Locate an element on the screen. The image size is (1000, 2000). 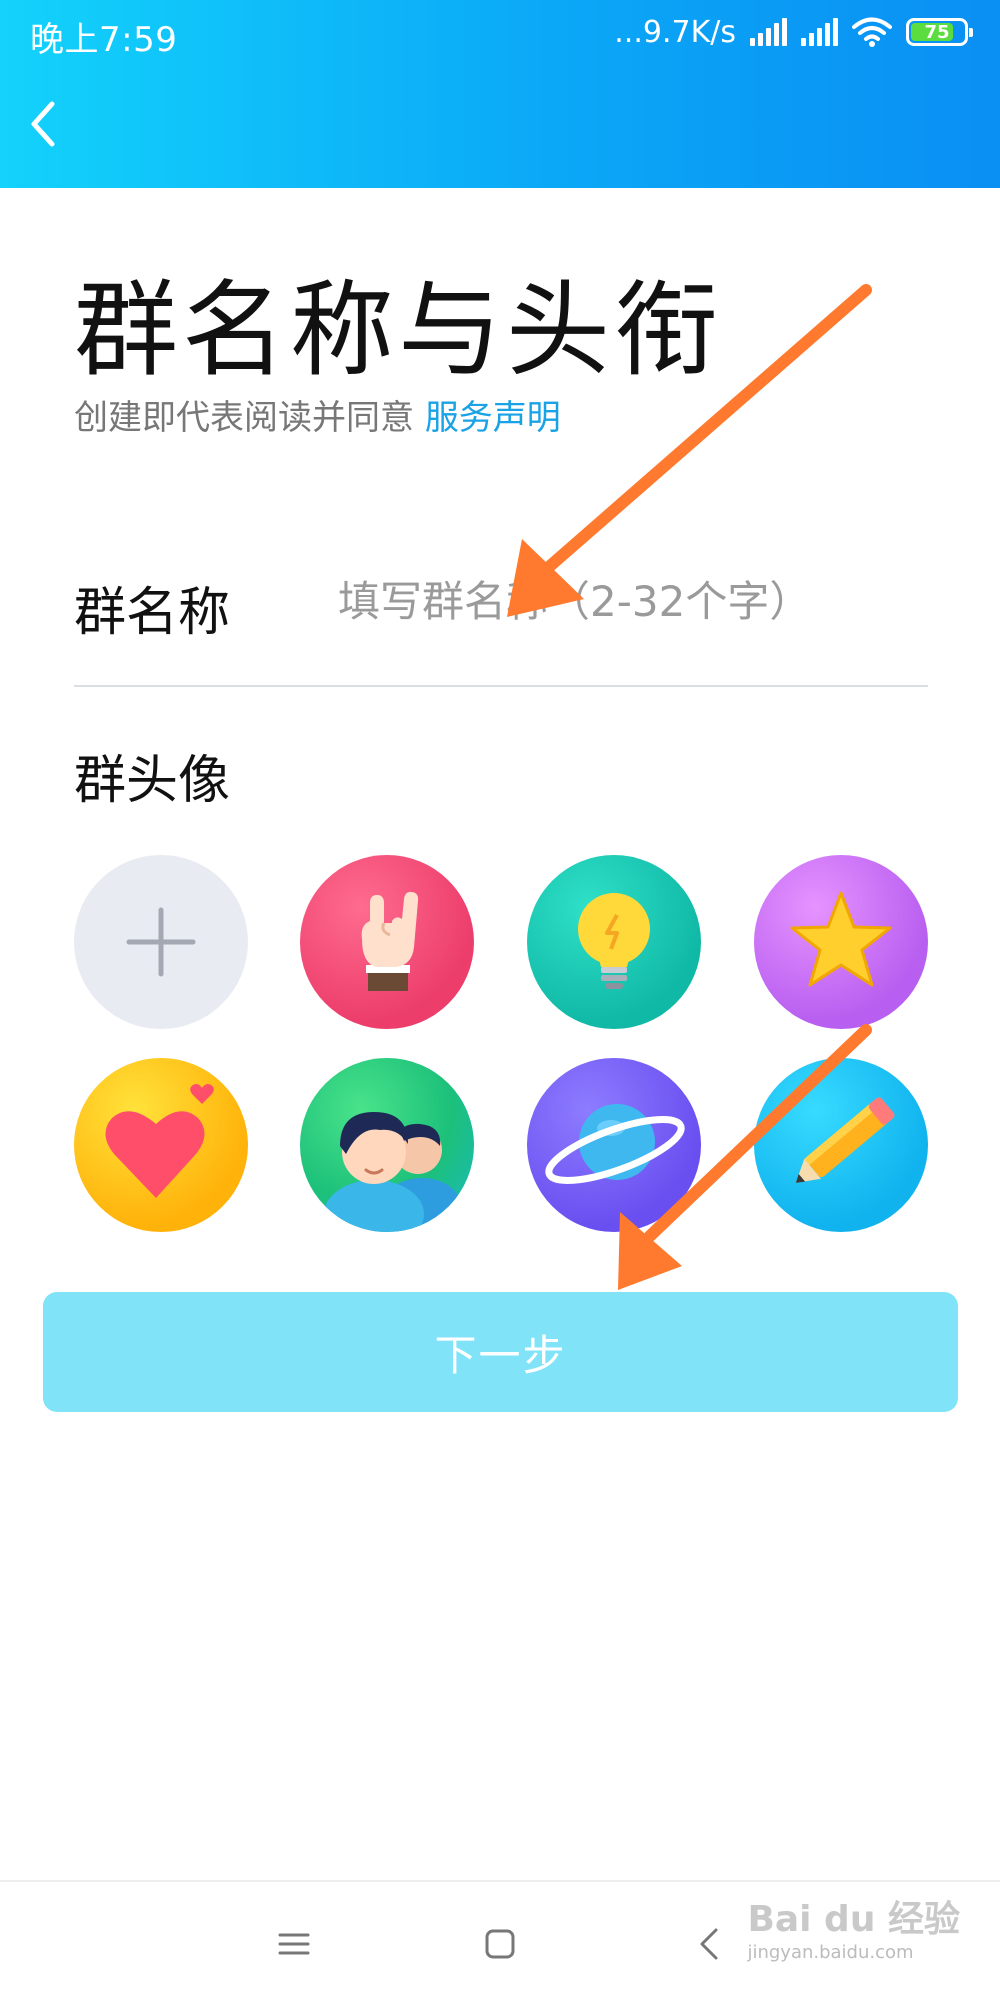
app-header: 晚上7:59 ...9.7K/s 75 is located at coordinates (500, 94).